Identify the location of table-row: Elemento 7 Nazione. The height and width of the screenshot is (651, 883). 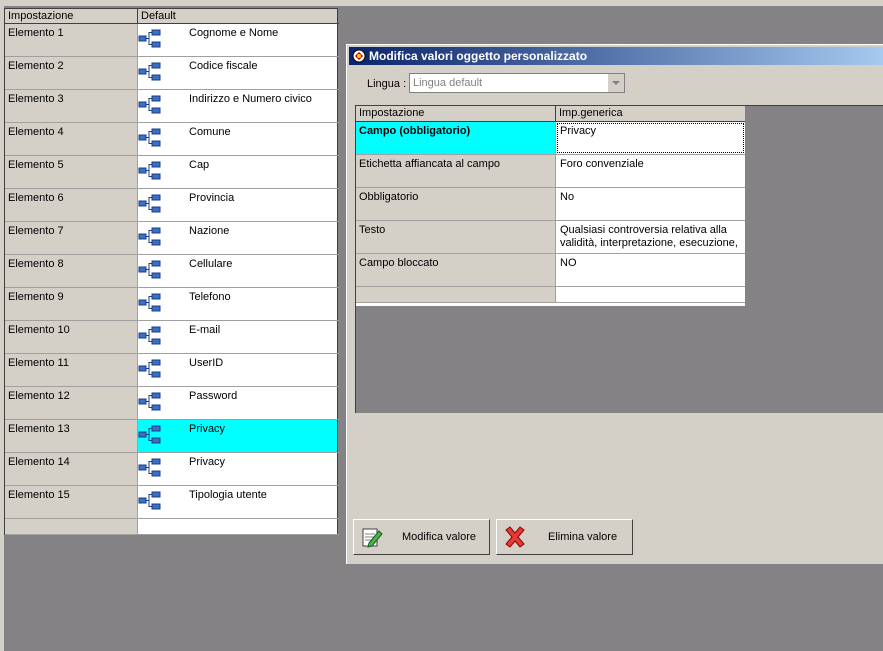
(172, 238).